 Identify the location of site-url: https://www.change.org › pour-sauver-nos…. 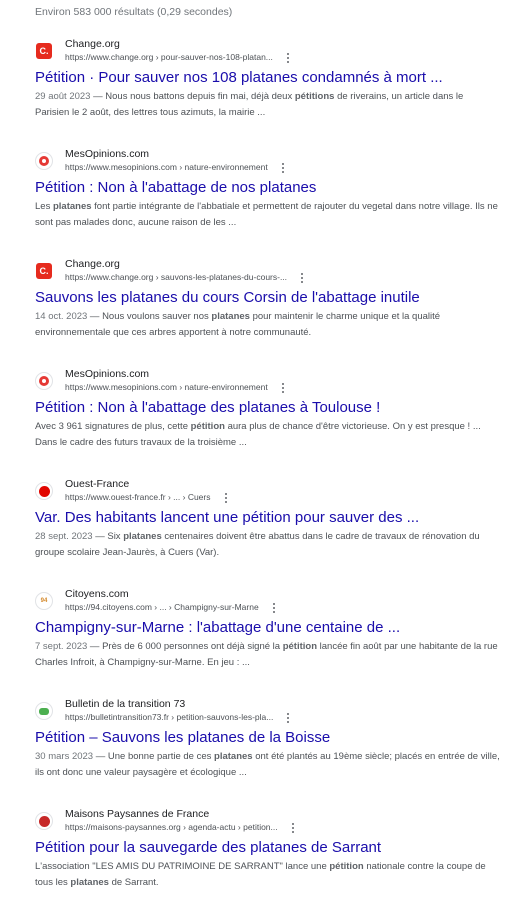
(169, 57).